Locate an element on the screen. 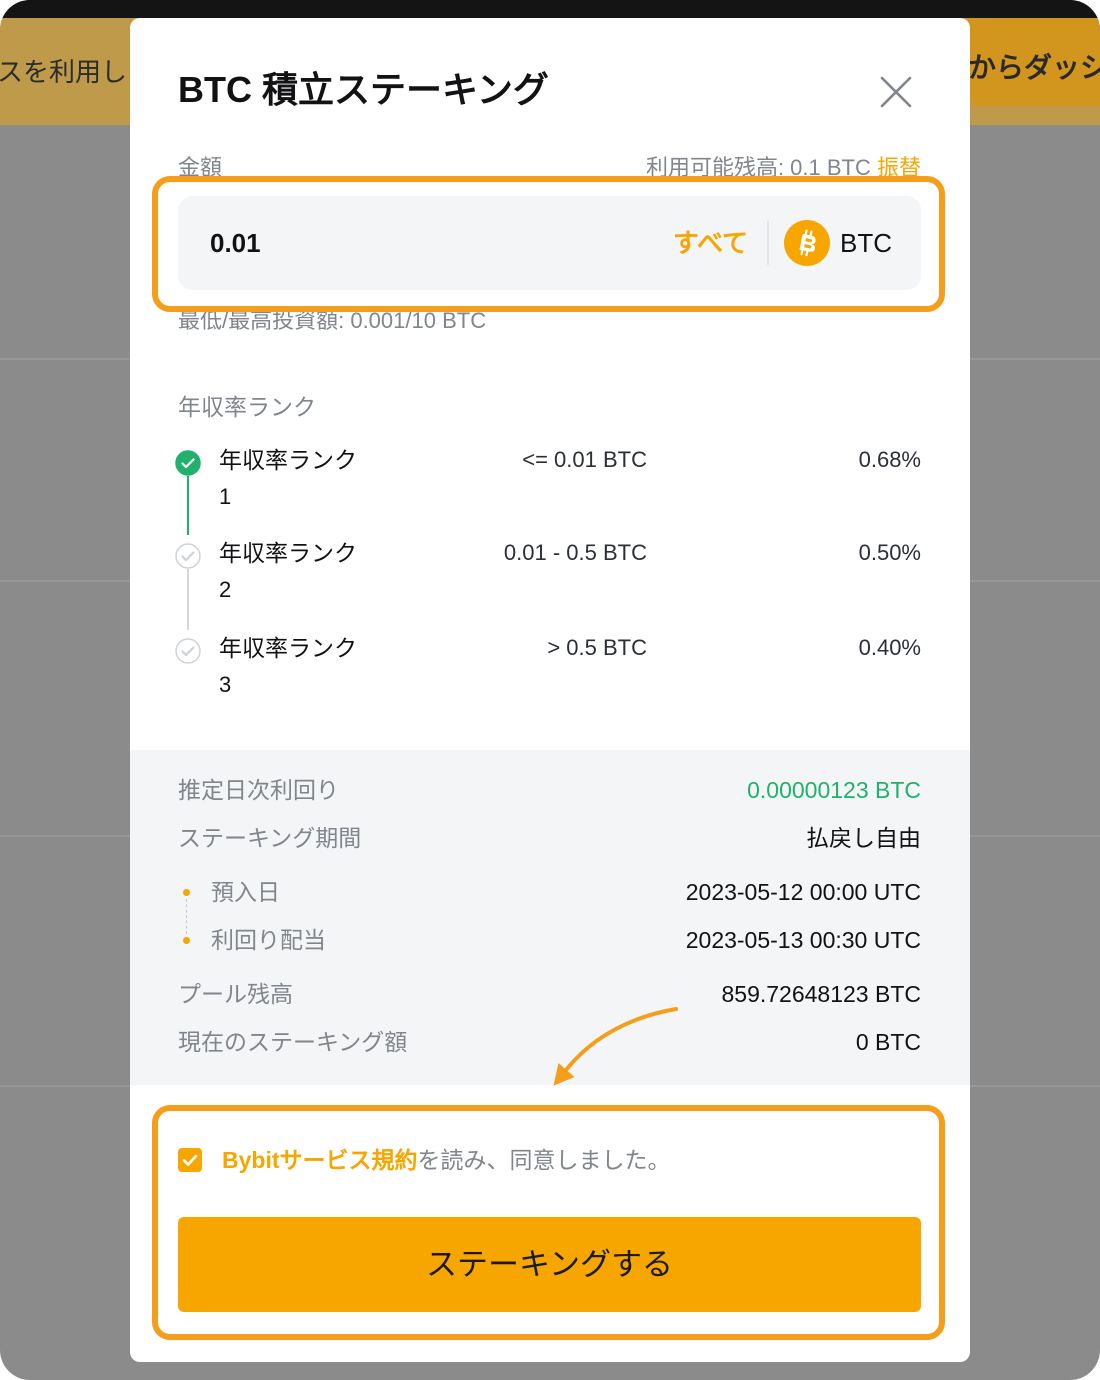  apr-tier-row: 年収率ランク 2 0.01 - 0.5 BTC 0.50% is located at coordinates (550, 575).